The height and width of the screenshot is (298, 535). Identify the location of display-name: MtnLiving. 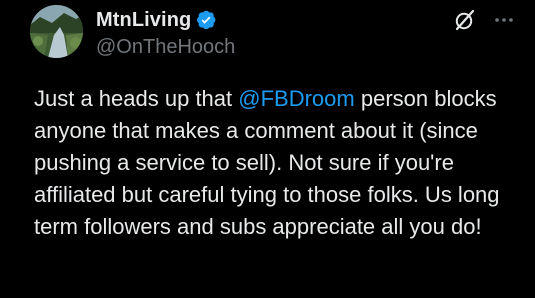
(143, 20).